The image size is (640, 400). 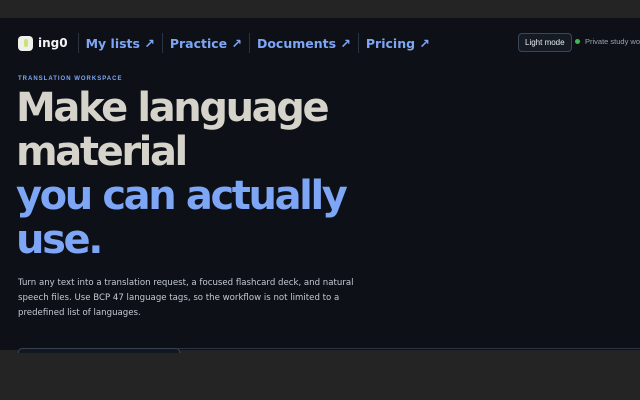 What do you see at coordinates (545, 42) in the screenshot?
I see `light-mode-button: Light mode` at bounding box center [545, 42].